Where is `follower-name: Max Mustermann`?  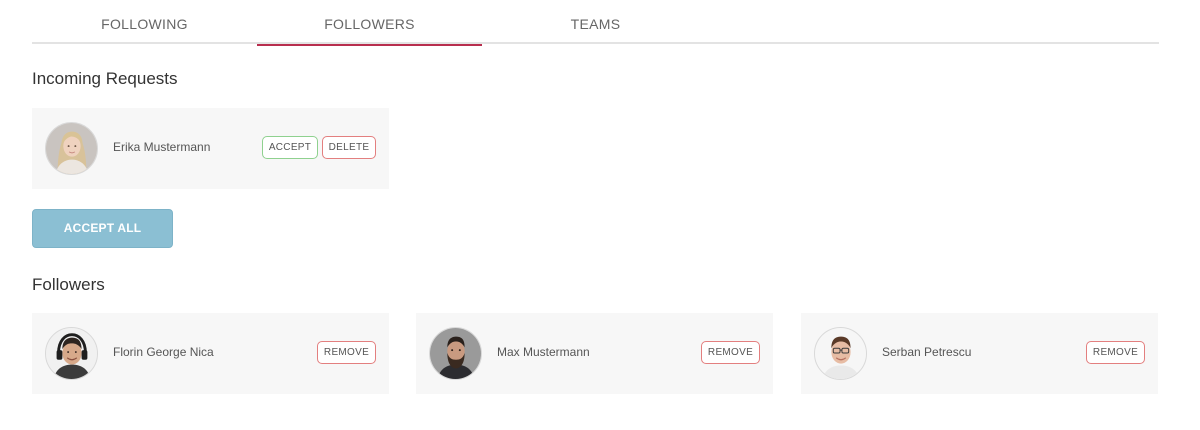
follower-name: Max Mustermann is located at coordinates (543, 352).